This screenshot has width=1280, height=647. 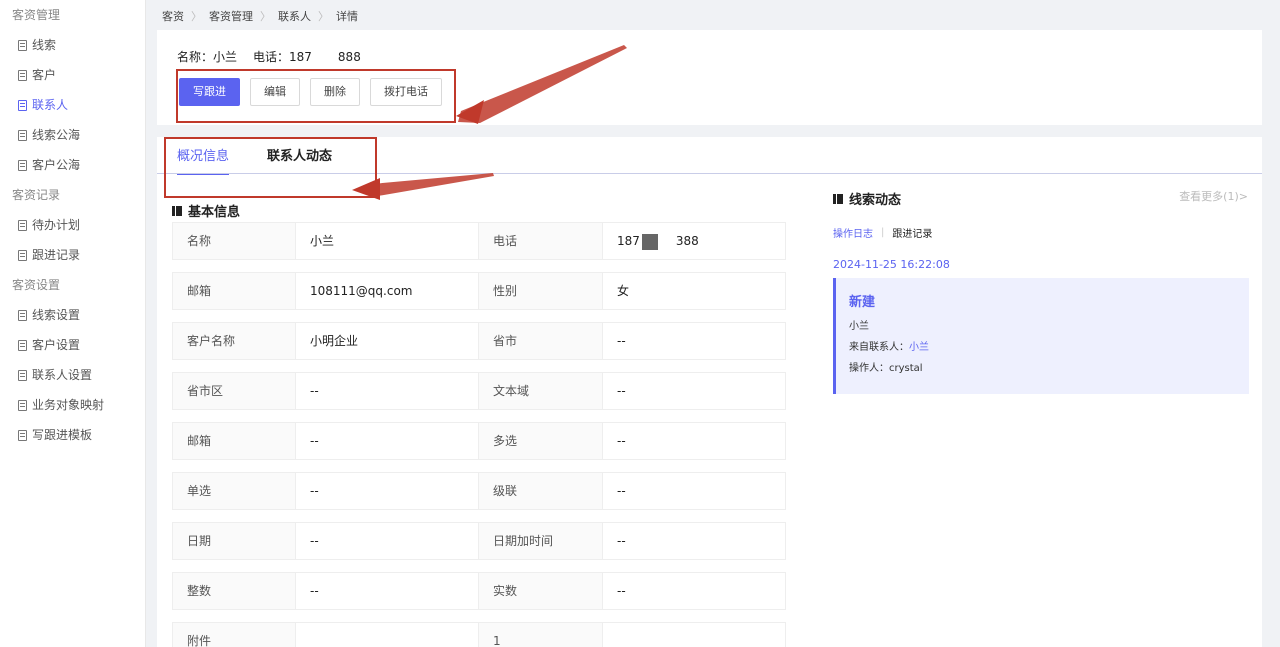 What do you see at coordinates (541, 391) in the screenshot?
I see `field-label: 文本域` at bounding box center [541, 391].